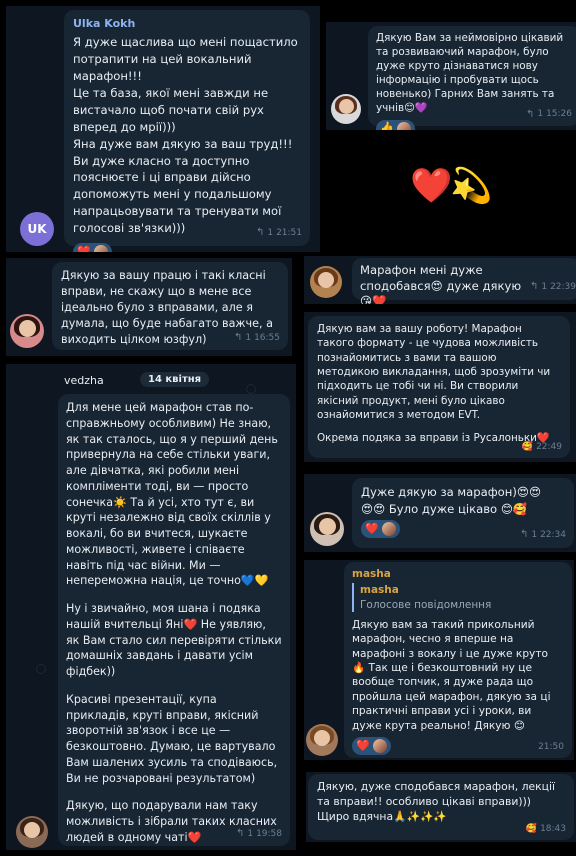  Describe the element at coordinates (175, 379) in the screenshot. I see `date-separator: 14 квітня` at that location.